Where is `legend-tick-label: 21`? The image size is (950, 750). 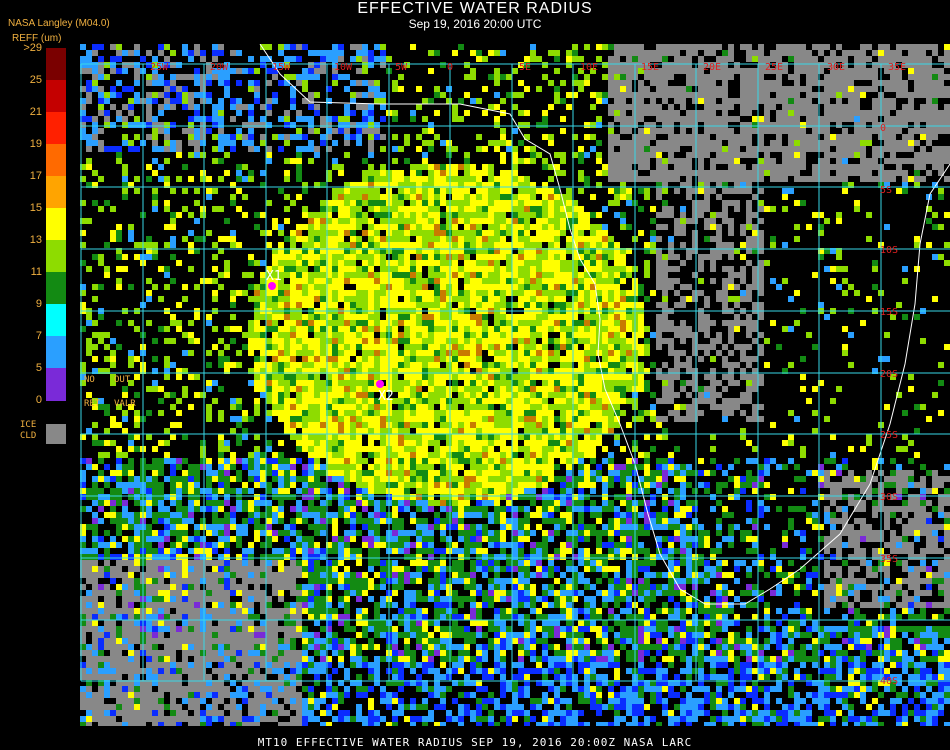 legend-tick-label: 21 is located at coordinates (35, 112).